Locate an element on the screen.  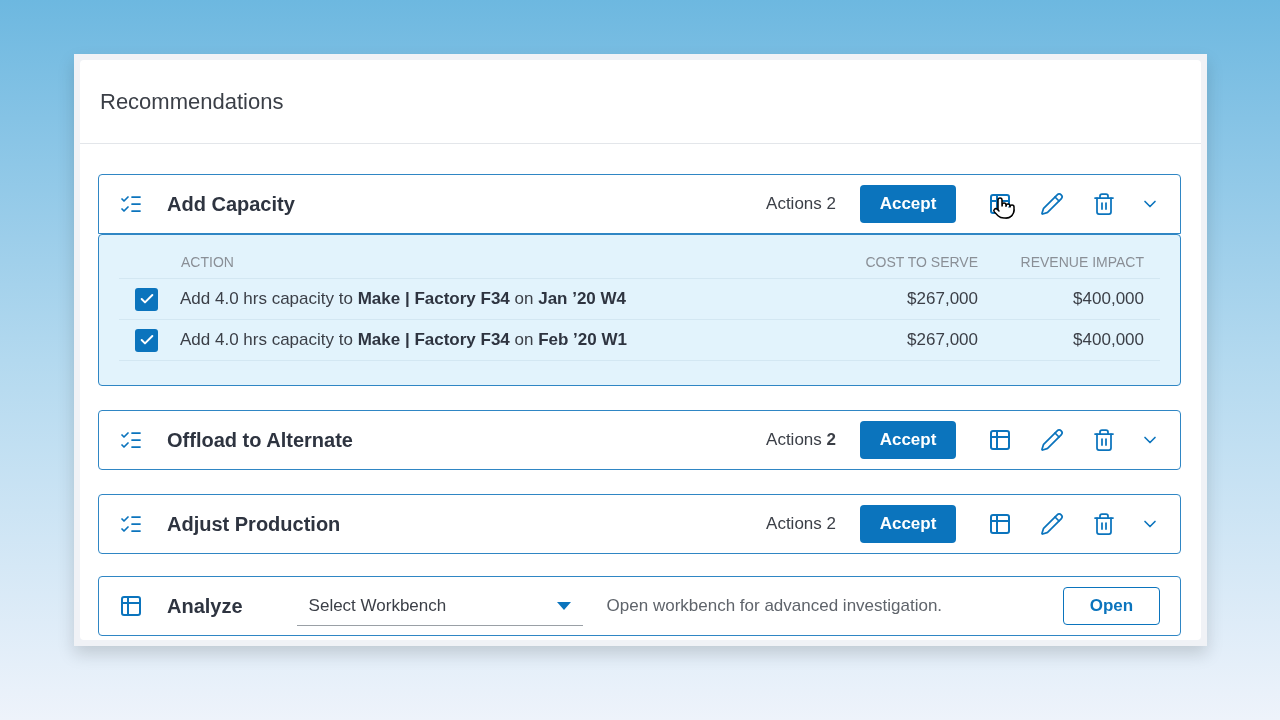
open-button: Open is located at coordinates (1111, 606).